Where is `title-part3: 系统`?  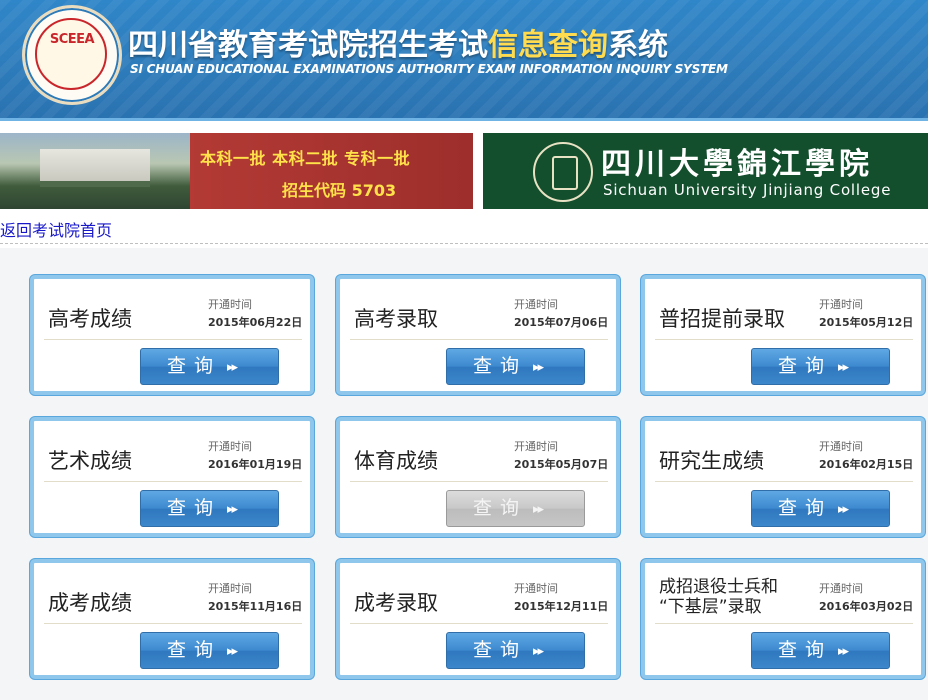 title-part3: 系统 is located at coordinates (638, 45).